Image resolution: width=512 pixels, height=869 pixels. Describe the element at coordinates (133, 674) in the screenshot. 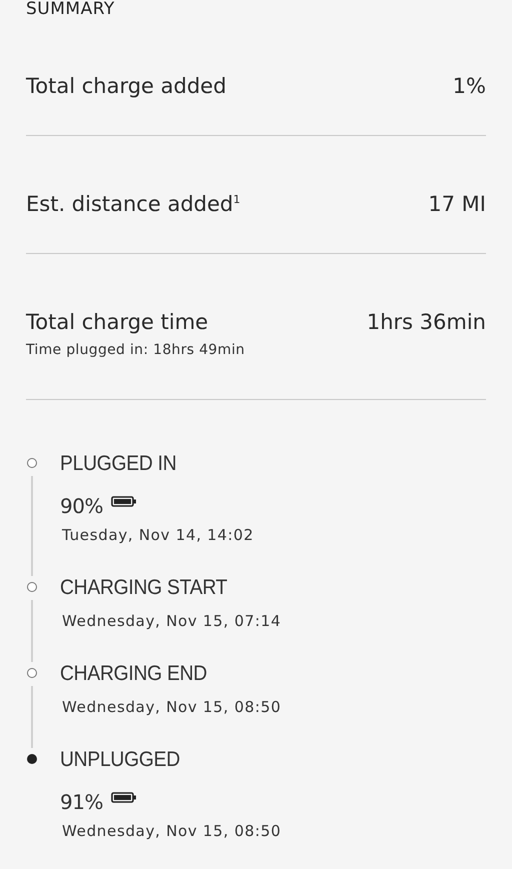

I see `event-title: CHARGING END` at that location.